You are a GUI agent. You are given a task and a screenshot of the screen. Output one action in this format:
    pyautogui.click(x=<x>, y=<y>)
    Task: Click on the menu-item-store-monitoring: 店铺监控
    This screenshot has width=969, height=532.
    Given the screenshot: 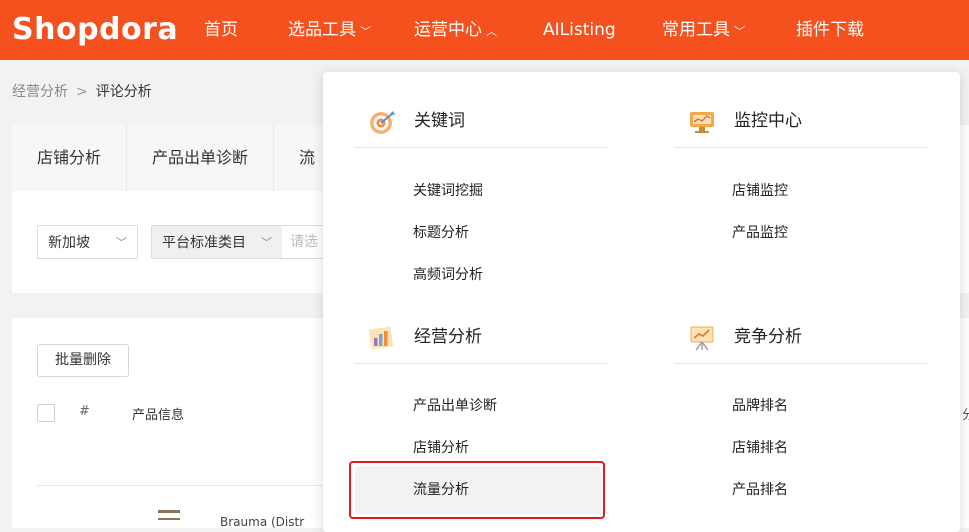 What is the action you would take?
    pyautogui.click(x=760, y=191)
    